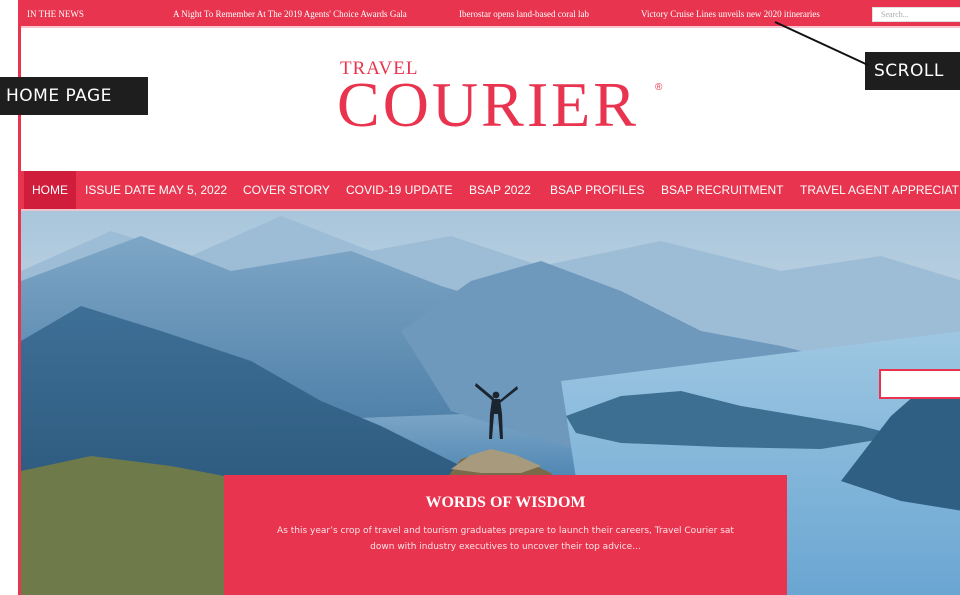  What do you see at coordinates (722, 190) in the screenshot?
I see `nav-item-bsap-recruitment: BSAP RECRUITMENT` at bounding box center [722, 190].